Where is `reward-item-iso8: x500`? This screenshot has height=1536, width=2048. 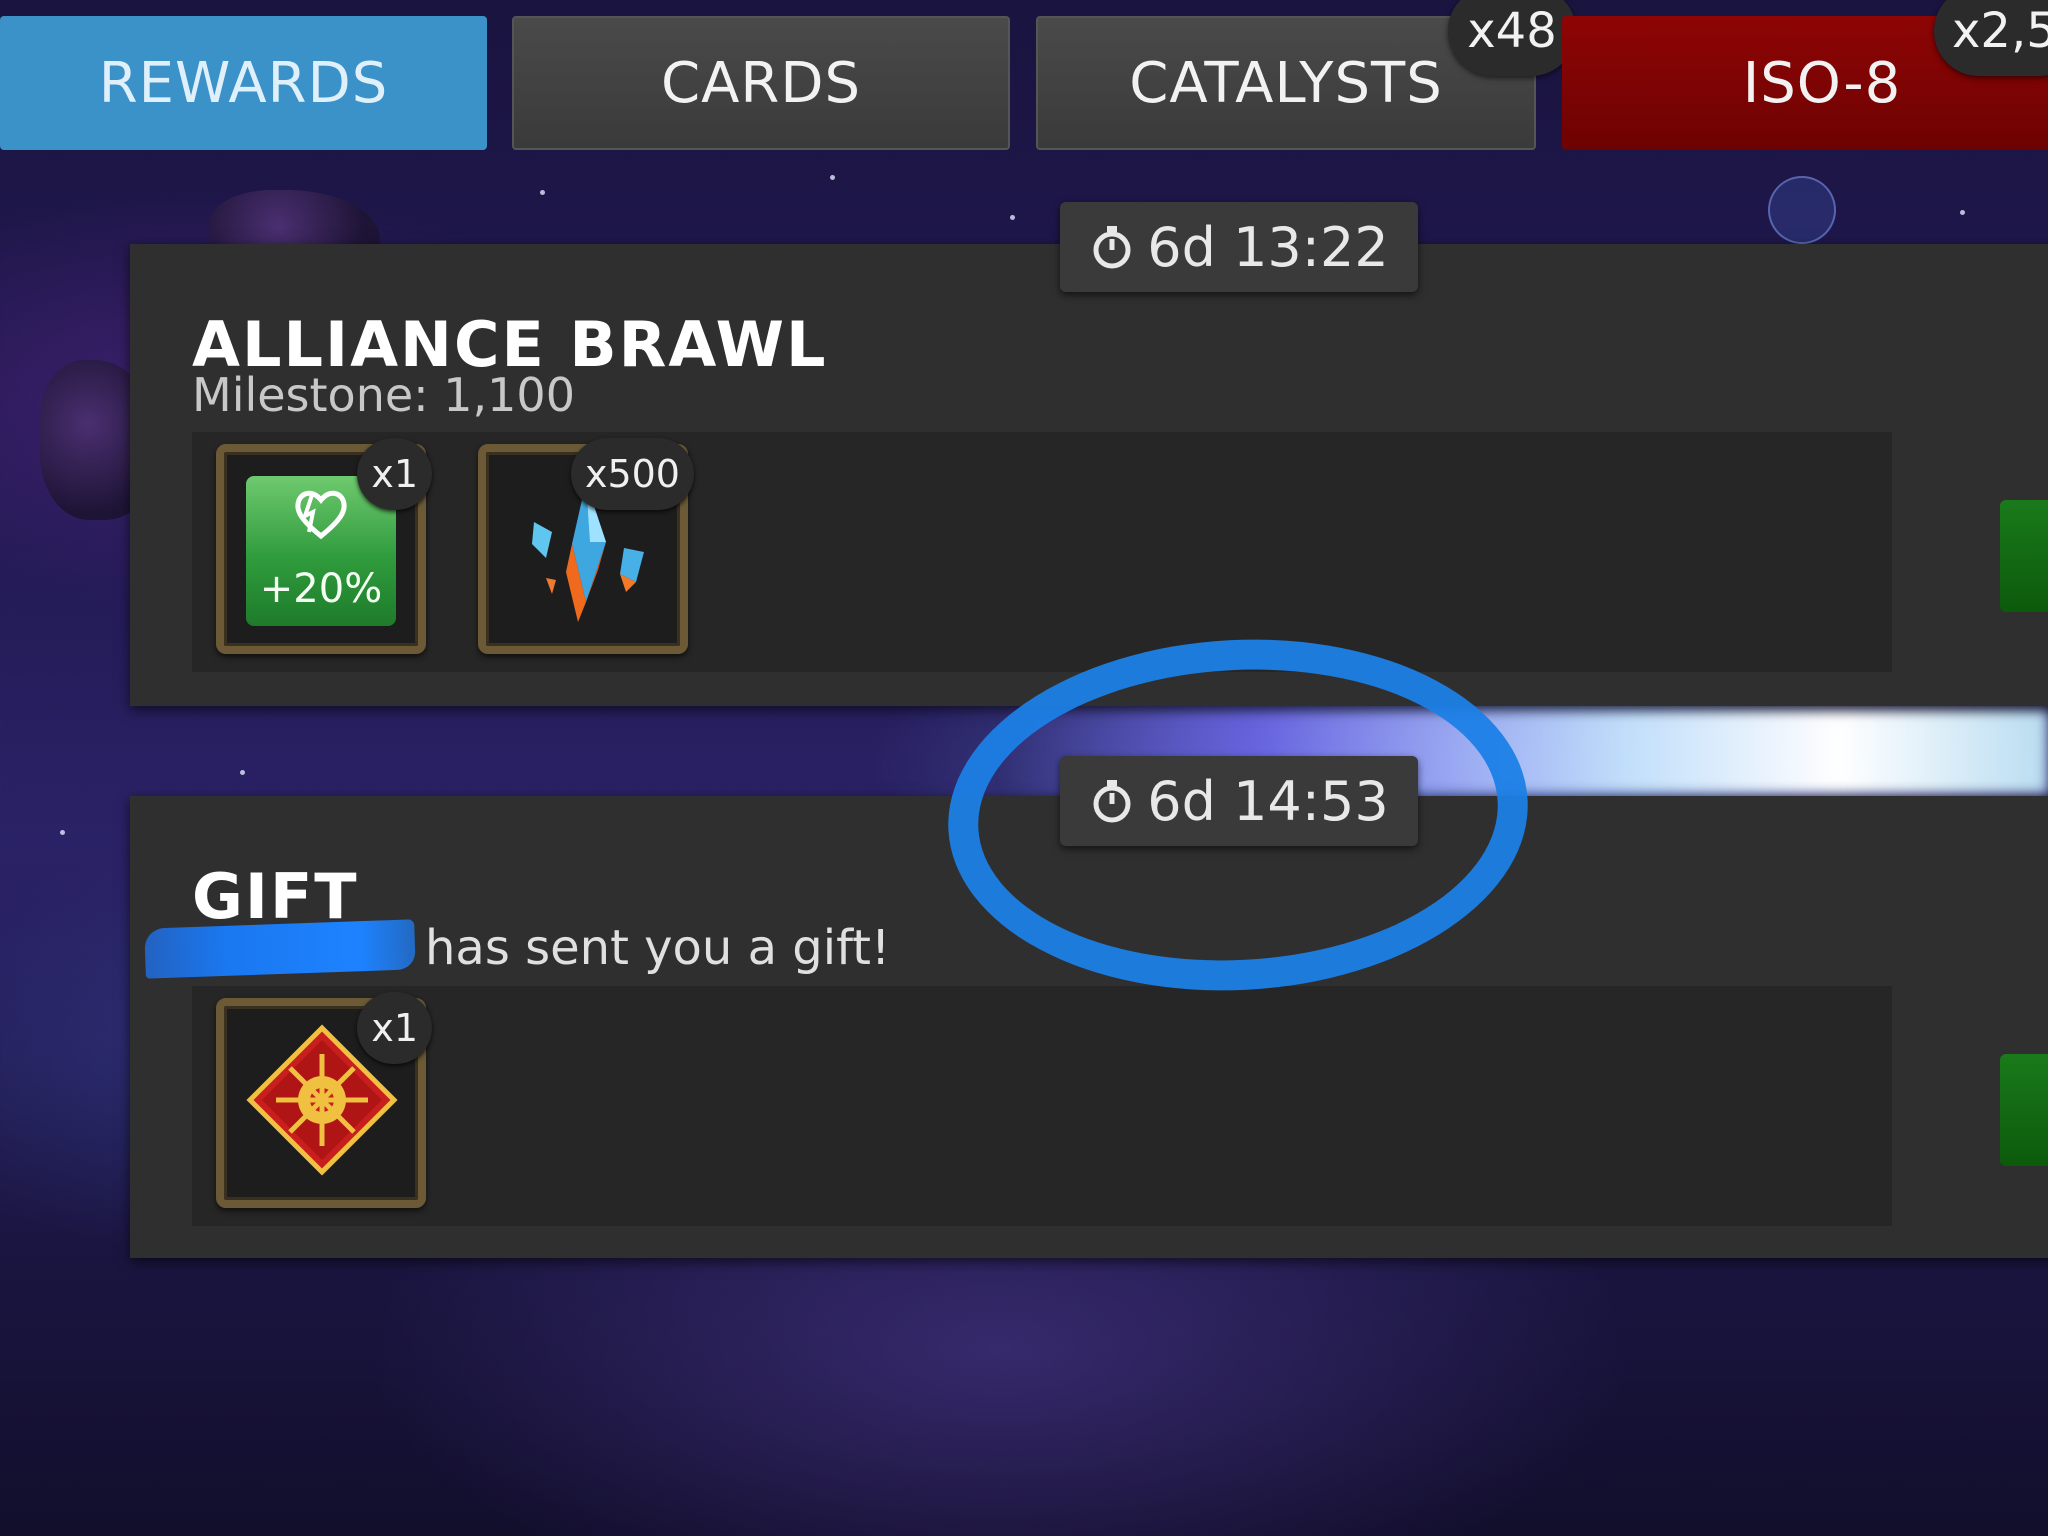 reward-item-iso8: x500 is located at coordinates (586, 546).